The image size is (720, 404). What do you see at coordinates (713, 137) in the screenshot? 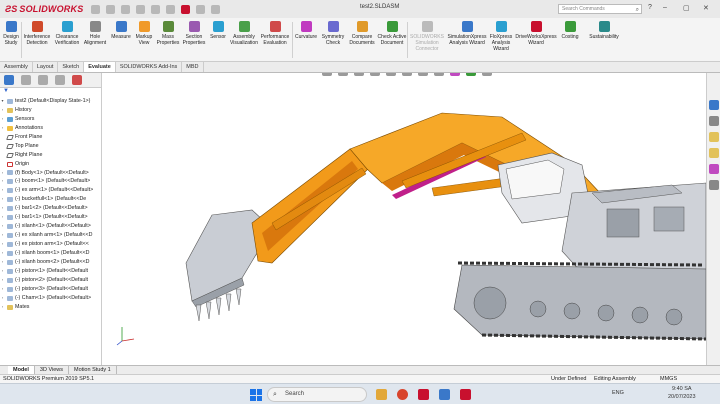
I see `file-explorer-icon` at bounding box center [713, 137].